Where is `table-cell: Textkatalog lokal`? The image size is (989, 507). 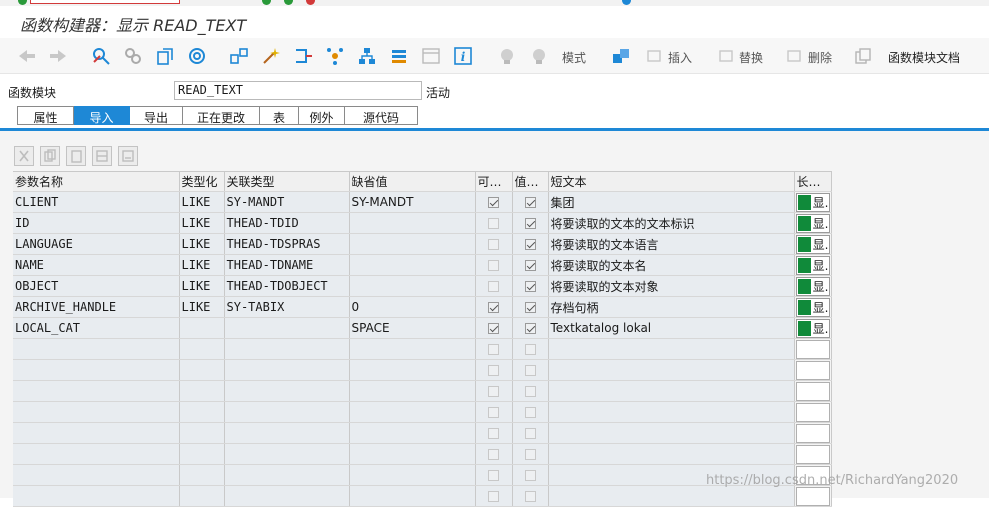
table-cell: Textkatalog lokal is located at coordinates (671, 328).